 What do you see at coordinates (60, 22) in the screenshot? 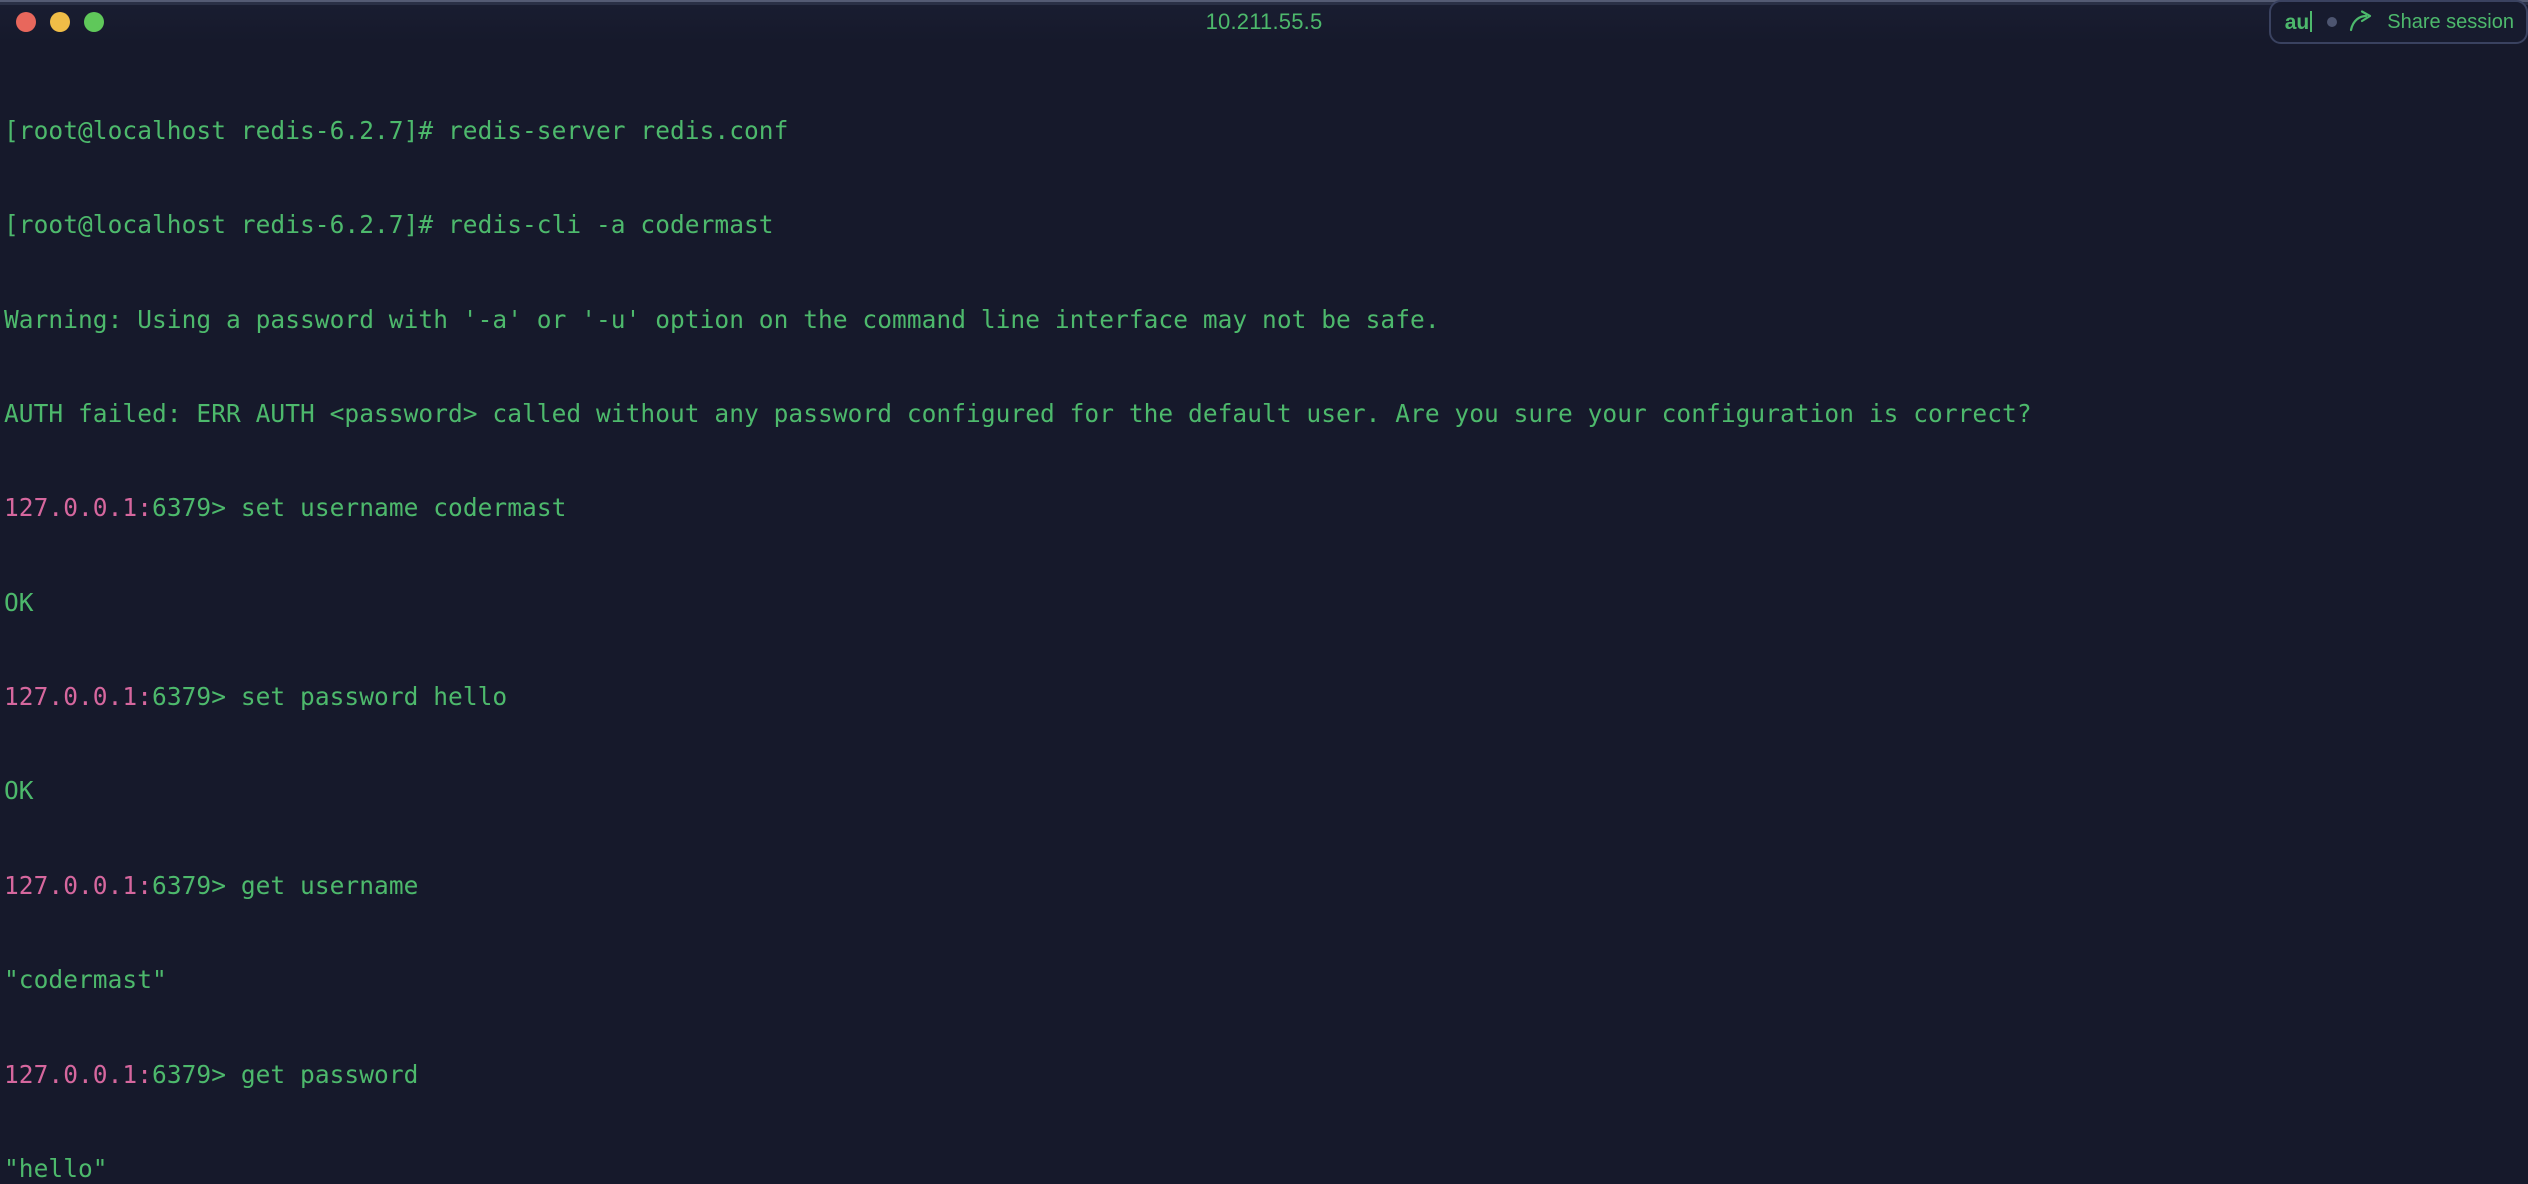
I see `minimize-button-icon` at bounding box center [60, 22].